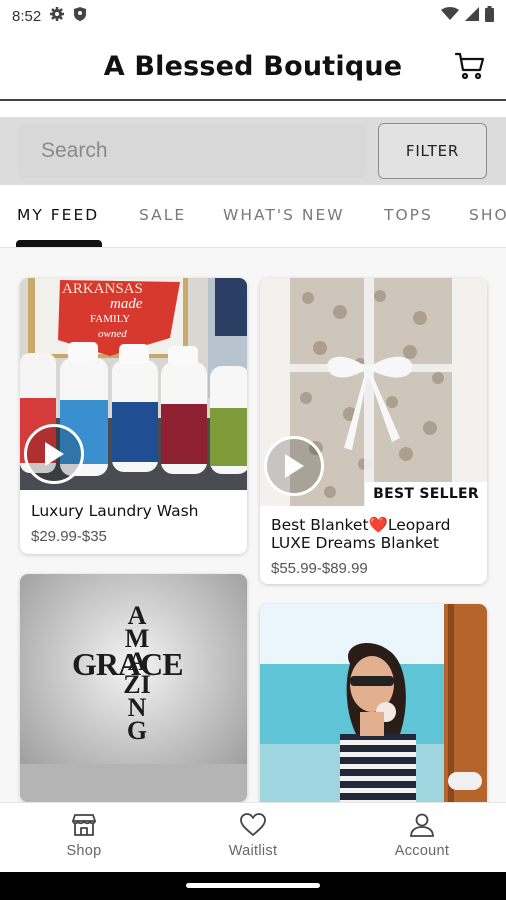 The width and height of the screenshot is (506, 900). What do you see at coordinates (84, 825) in the screenshot?
I see `shop-icon` at bounding box center [84, 825].